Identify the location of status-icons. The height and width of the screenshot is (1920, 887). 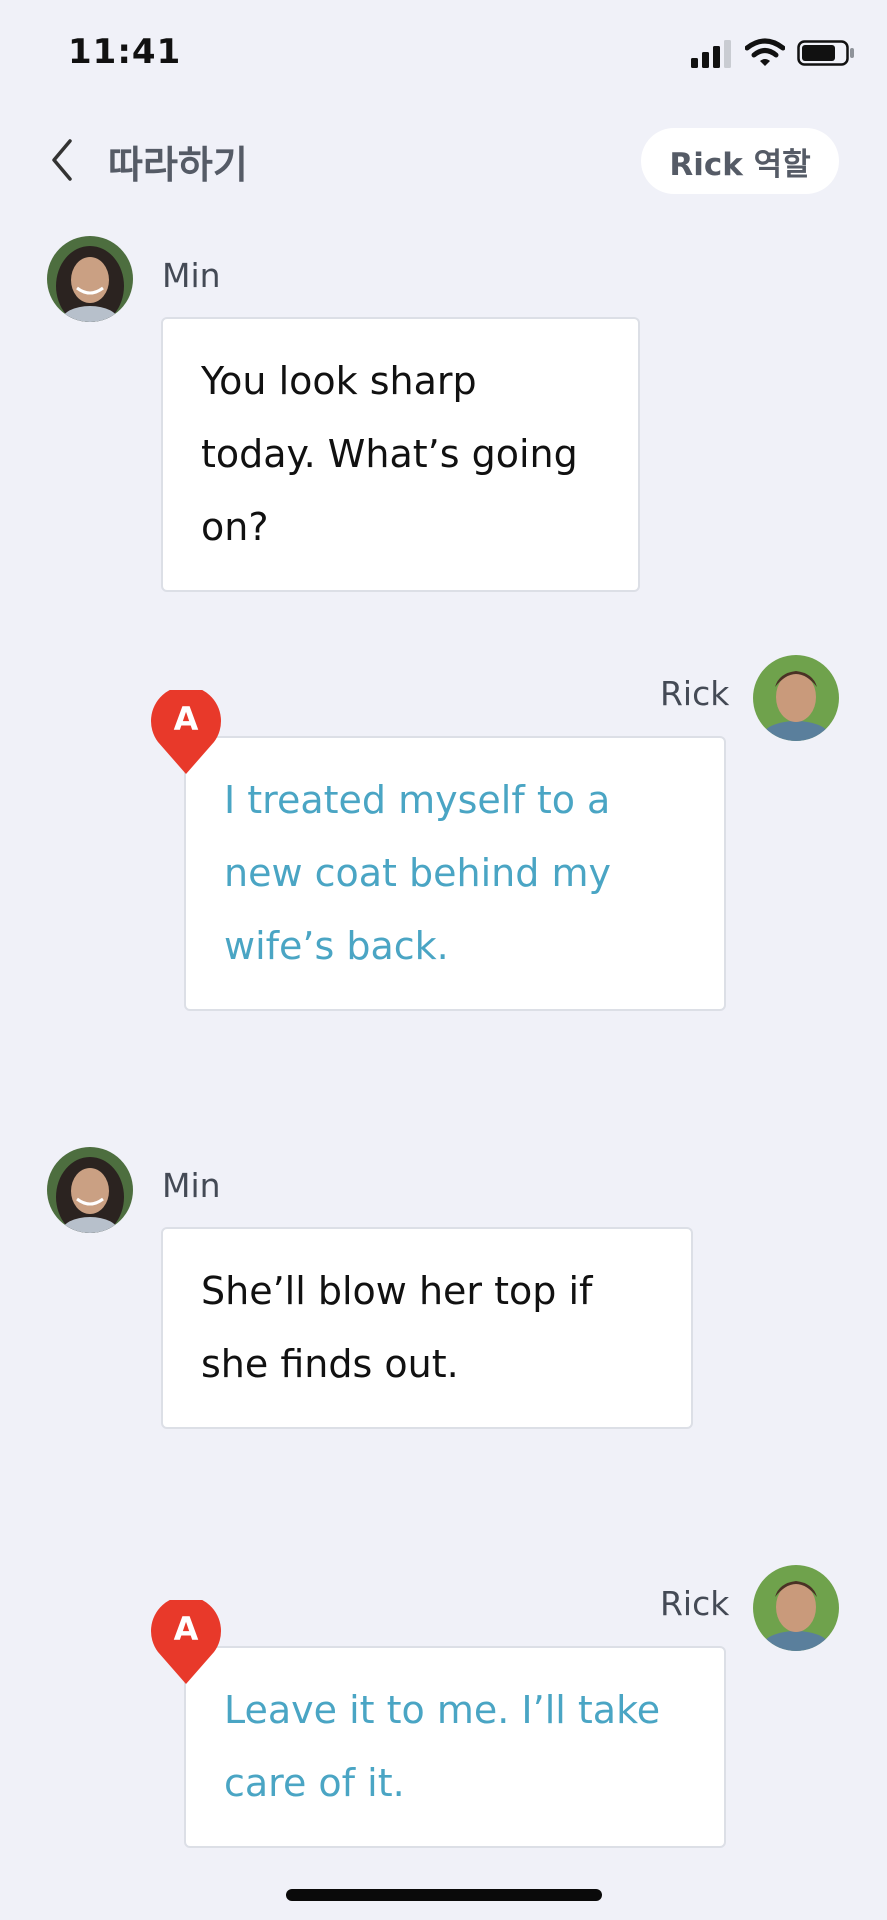
(773, 53).